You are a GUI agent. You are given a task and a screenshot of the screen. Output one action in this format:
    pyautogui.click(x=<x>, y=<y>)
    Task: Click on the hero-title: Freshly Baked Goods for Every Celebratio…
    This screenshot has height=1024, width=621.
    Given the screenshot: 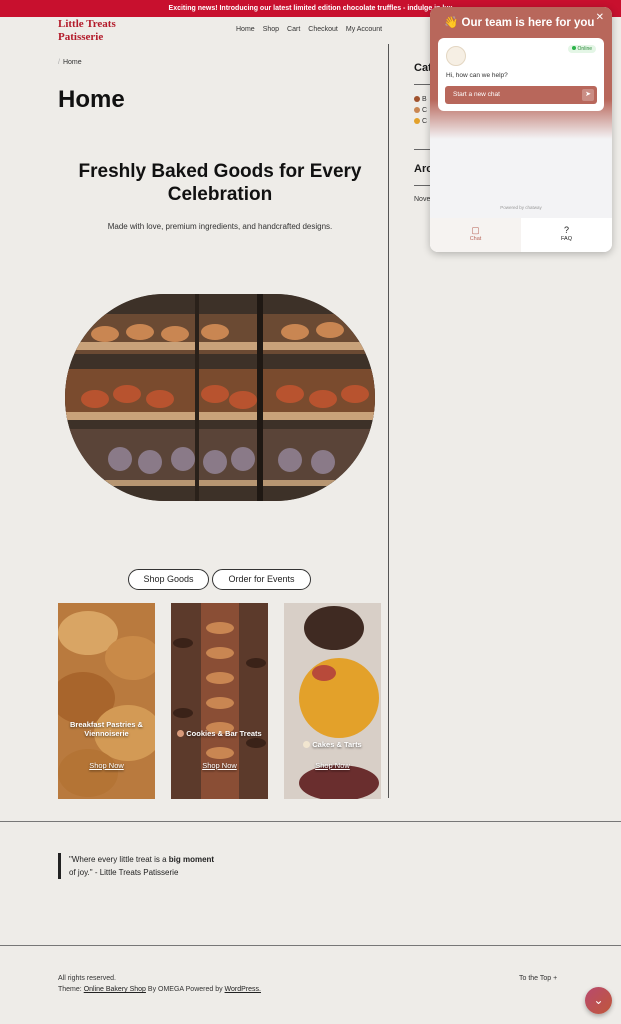 What is the action you would take?
    pyautogui.click(x=220, y=183)
    